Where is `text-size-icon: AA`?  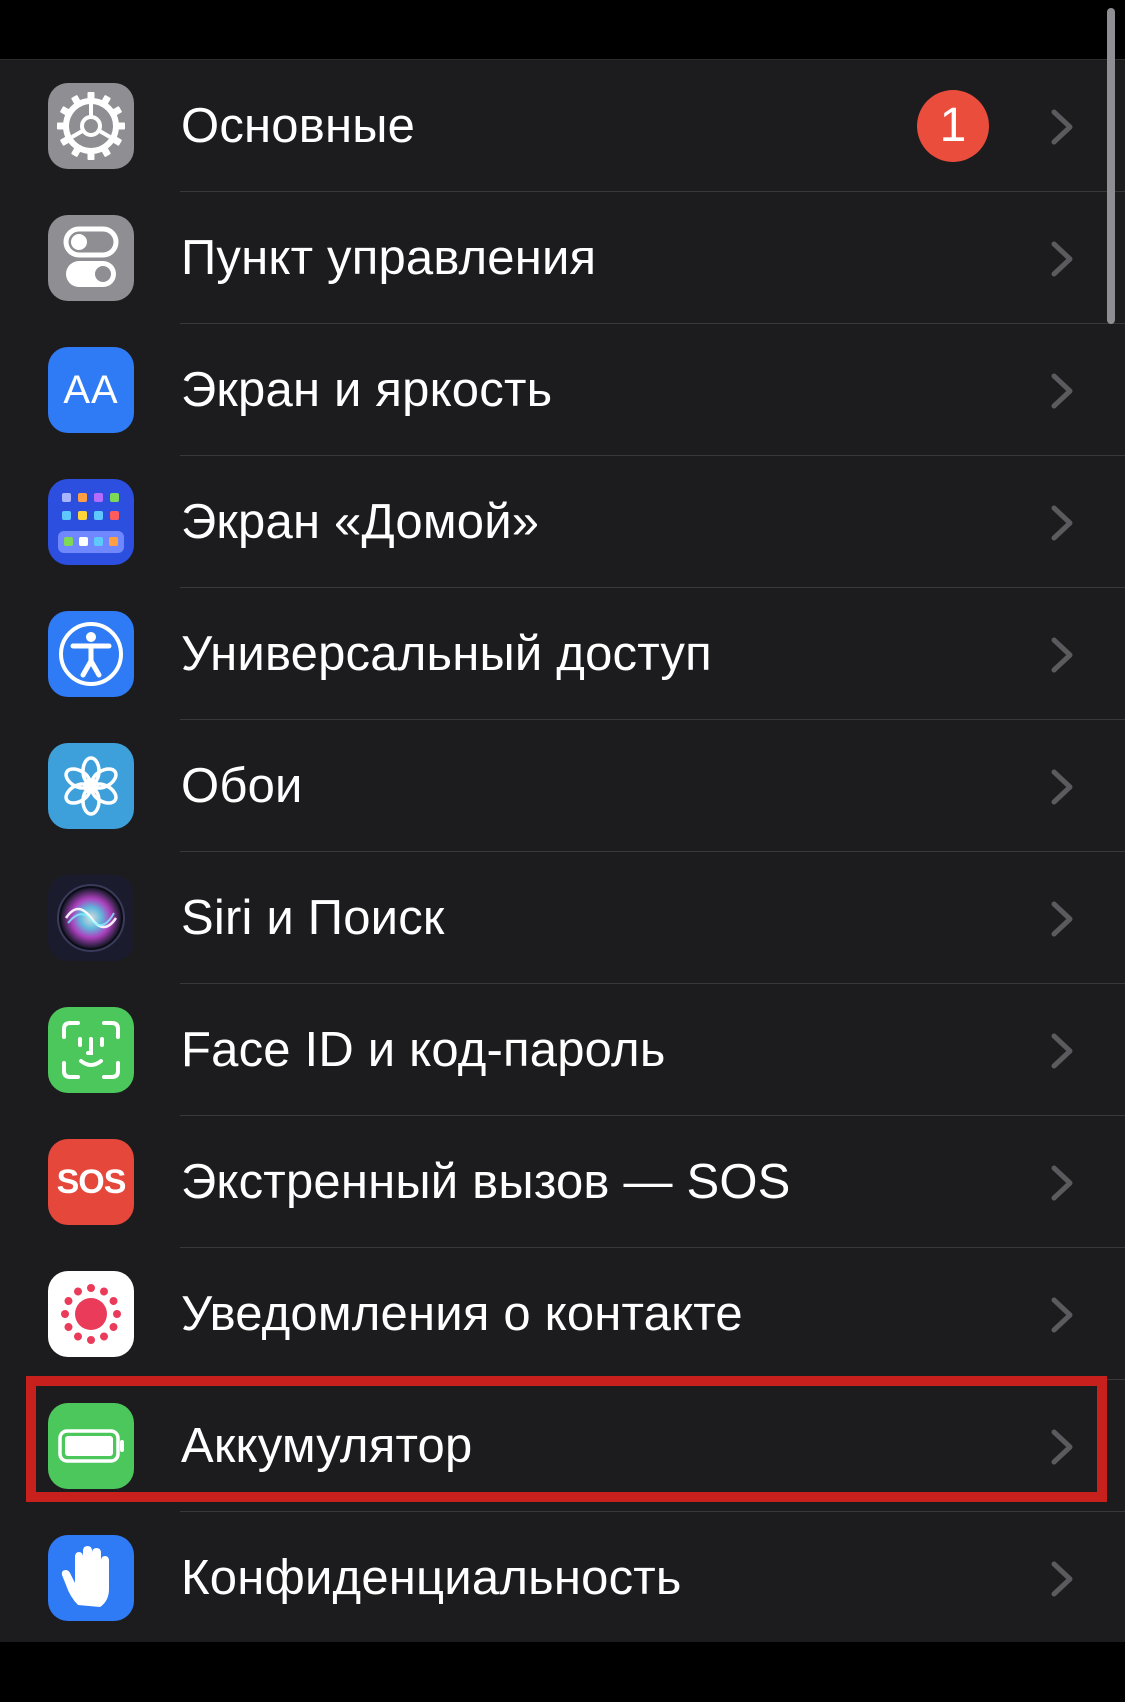 text-size-icon: AA is located at coordinates (91, 390).